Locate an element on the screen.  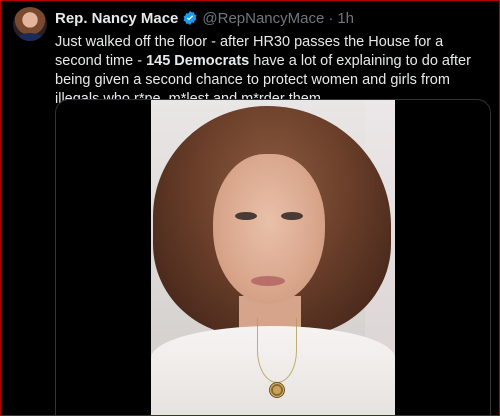
tweet-header: Rep. Nancy Mace @RepNancyMace · 1h is located at coordinates (204, 18).